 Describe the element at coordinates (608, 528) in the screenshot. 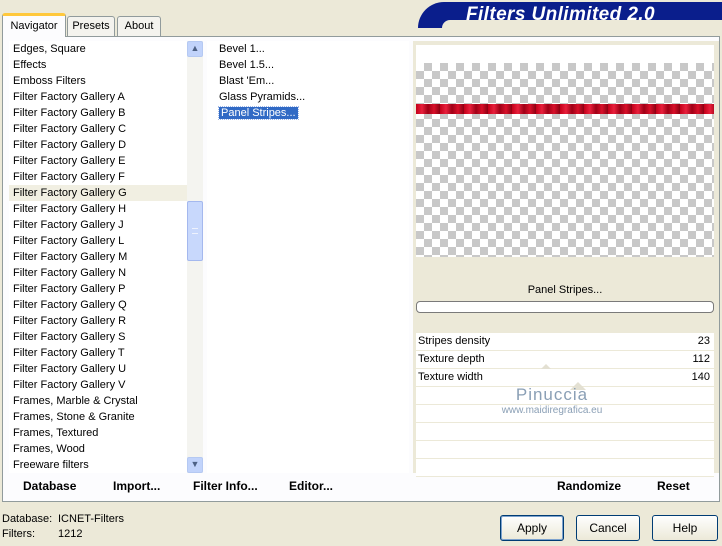

I see `cancel-button: Cancel` at that location.